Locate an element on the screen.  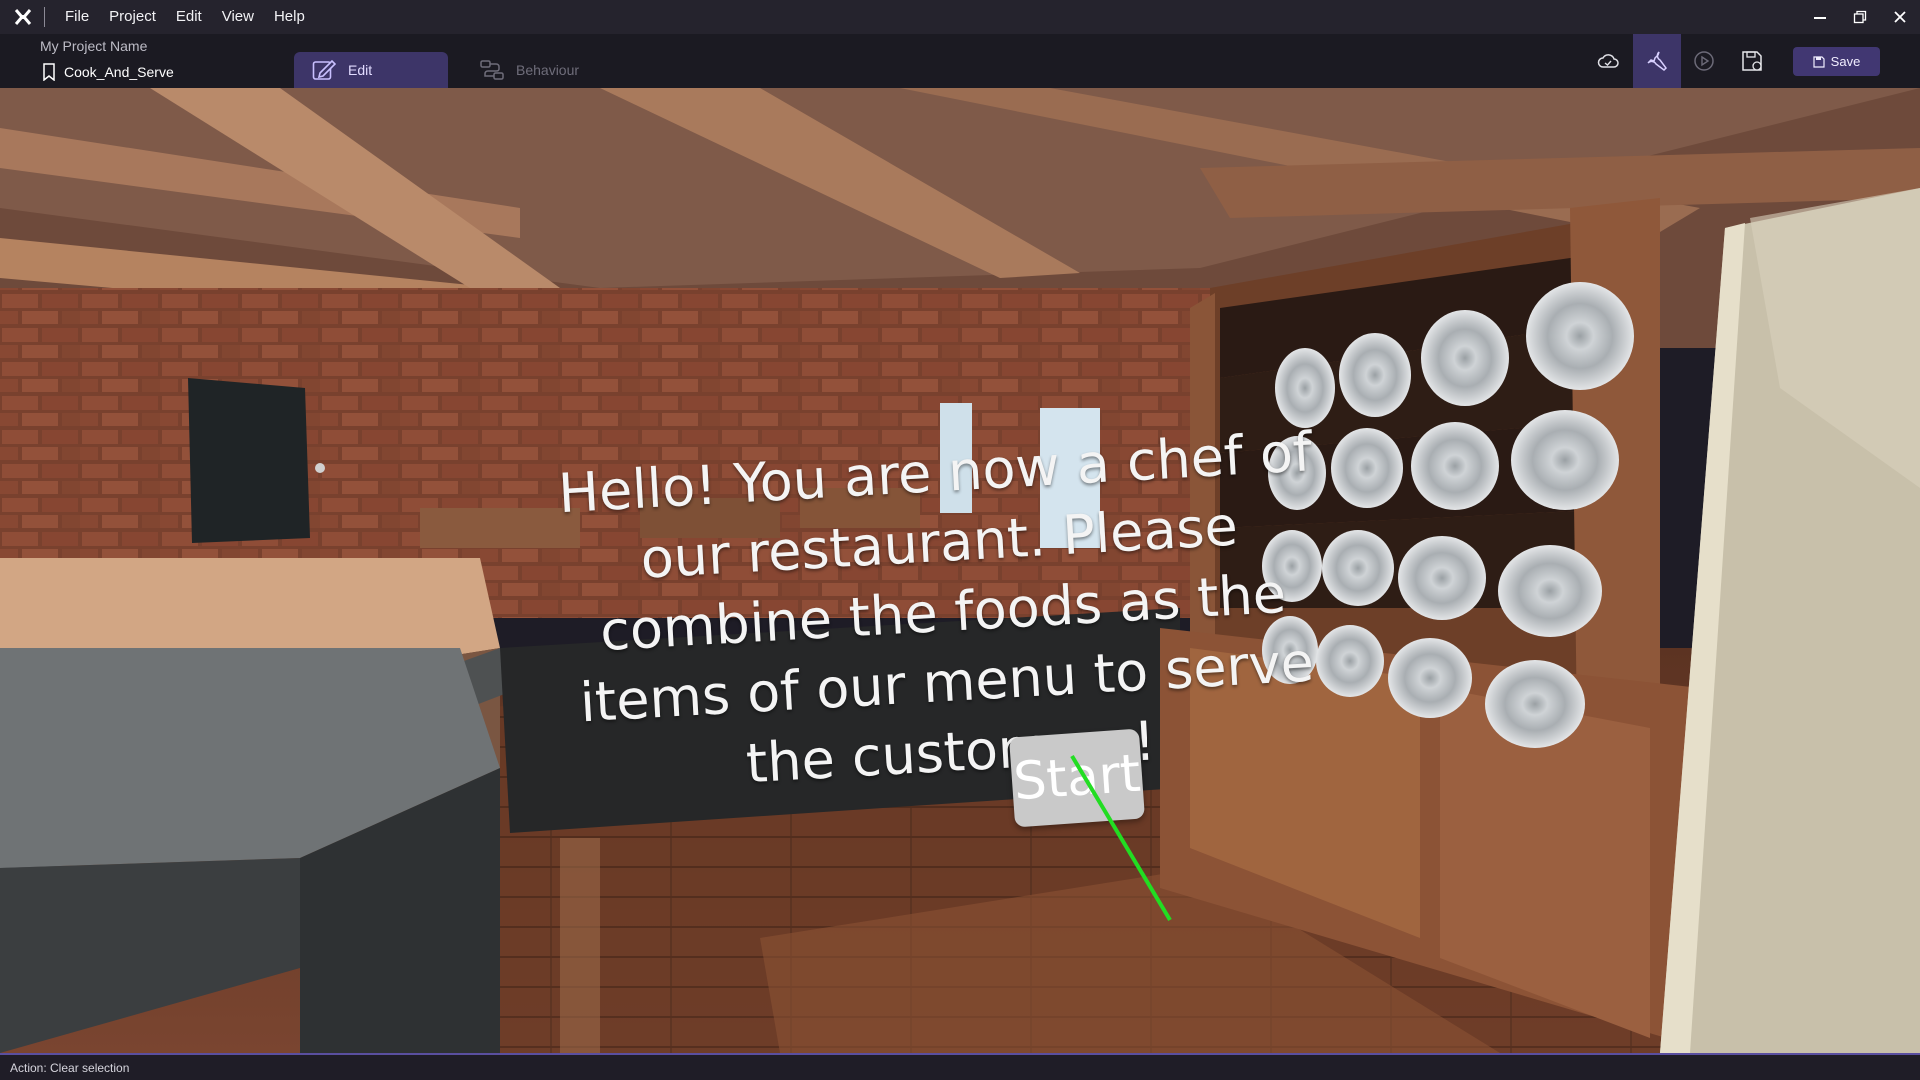
status-text: Action: Clear selection is located at coordinates (70, 1068).